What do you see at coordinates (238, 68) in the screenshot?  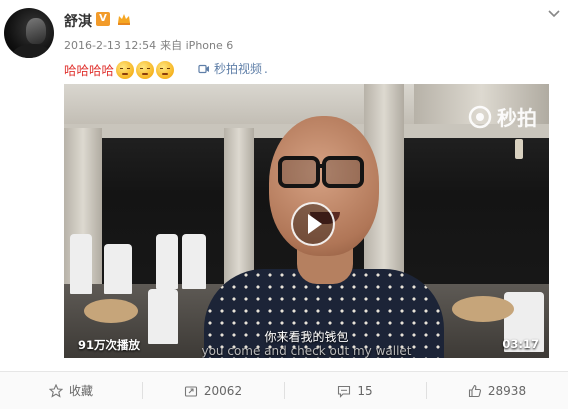 I see `video-link-label: 秒拍视频` at bounding box center [238, 68].